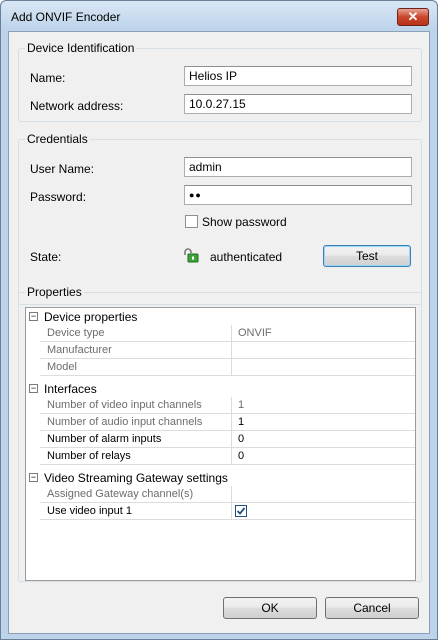 This screenshot has height=640, width=438. What do you see at coordinates (372, 608) in the screenshot?
I see `cancel-button: Cancel` at bounding box center [372, 608].